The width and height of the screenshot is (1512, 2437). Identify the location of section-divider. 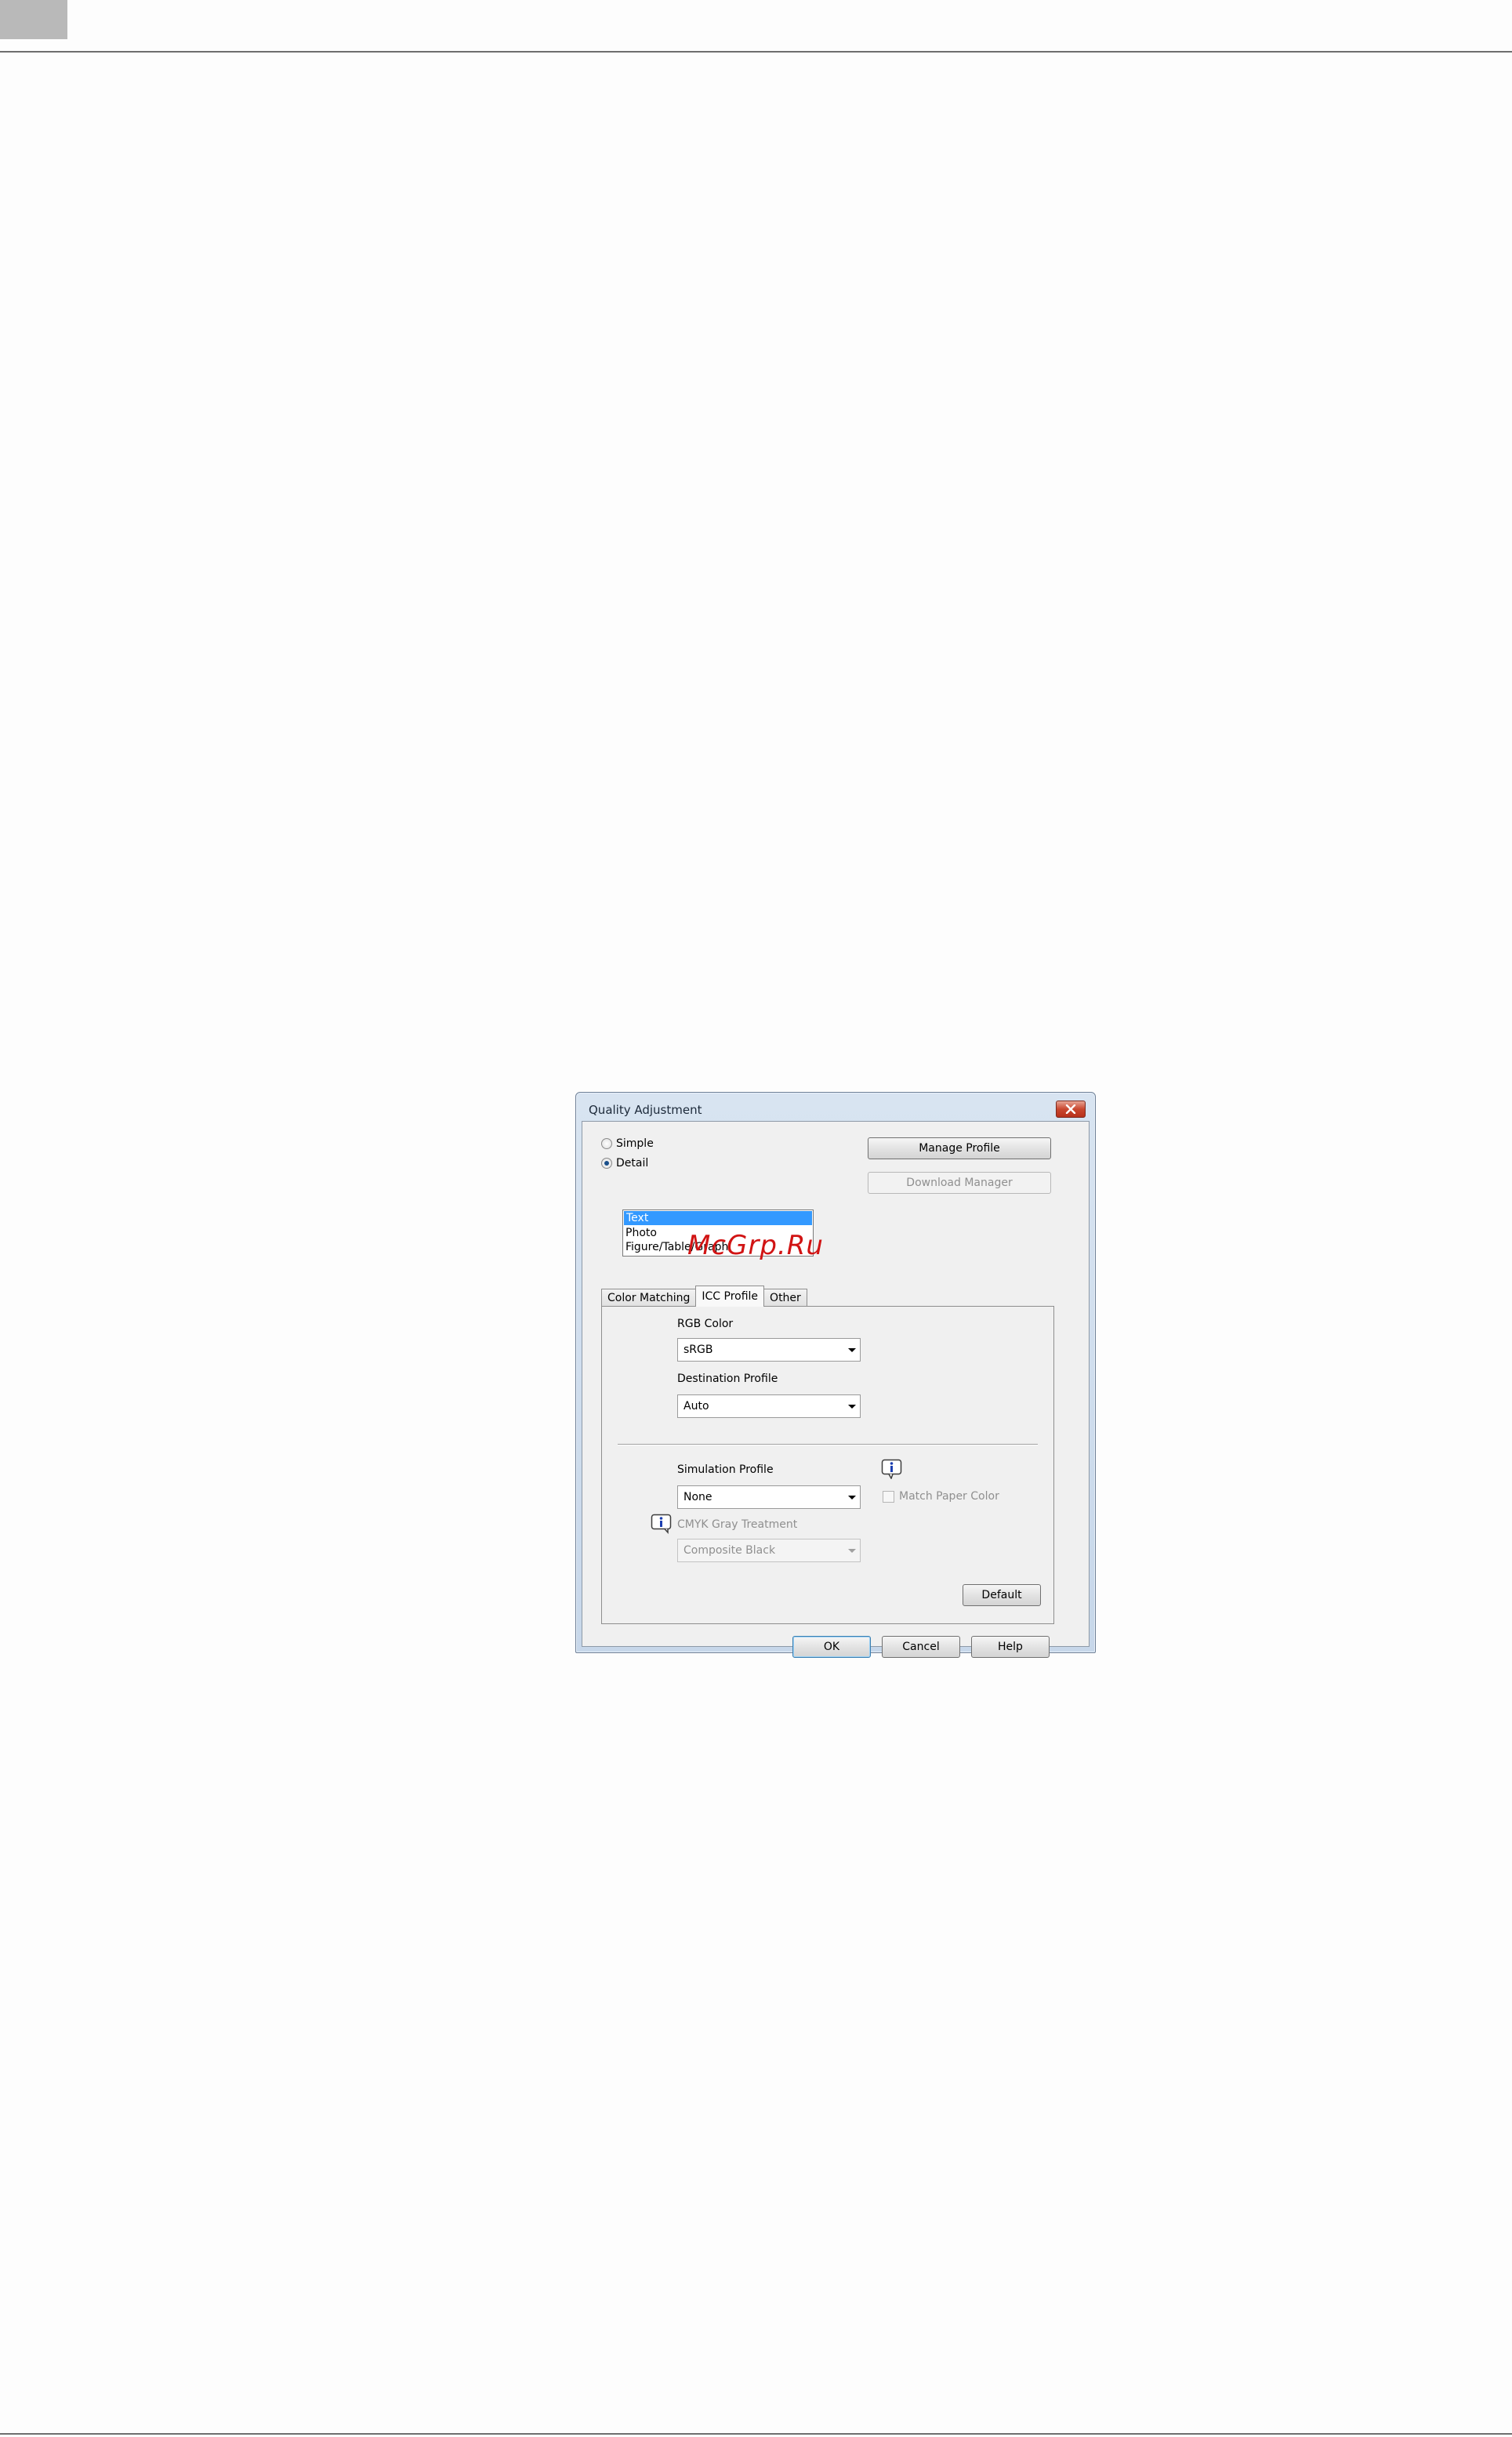
(828, 1444).